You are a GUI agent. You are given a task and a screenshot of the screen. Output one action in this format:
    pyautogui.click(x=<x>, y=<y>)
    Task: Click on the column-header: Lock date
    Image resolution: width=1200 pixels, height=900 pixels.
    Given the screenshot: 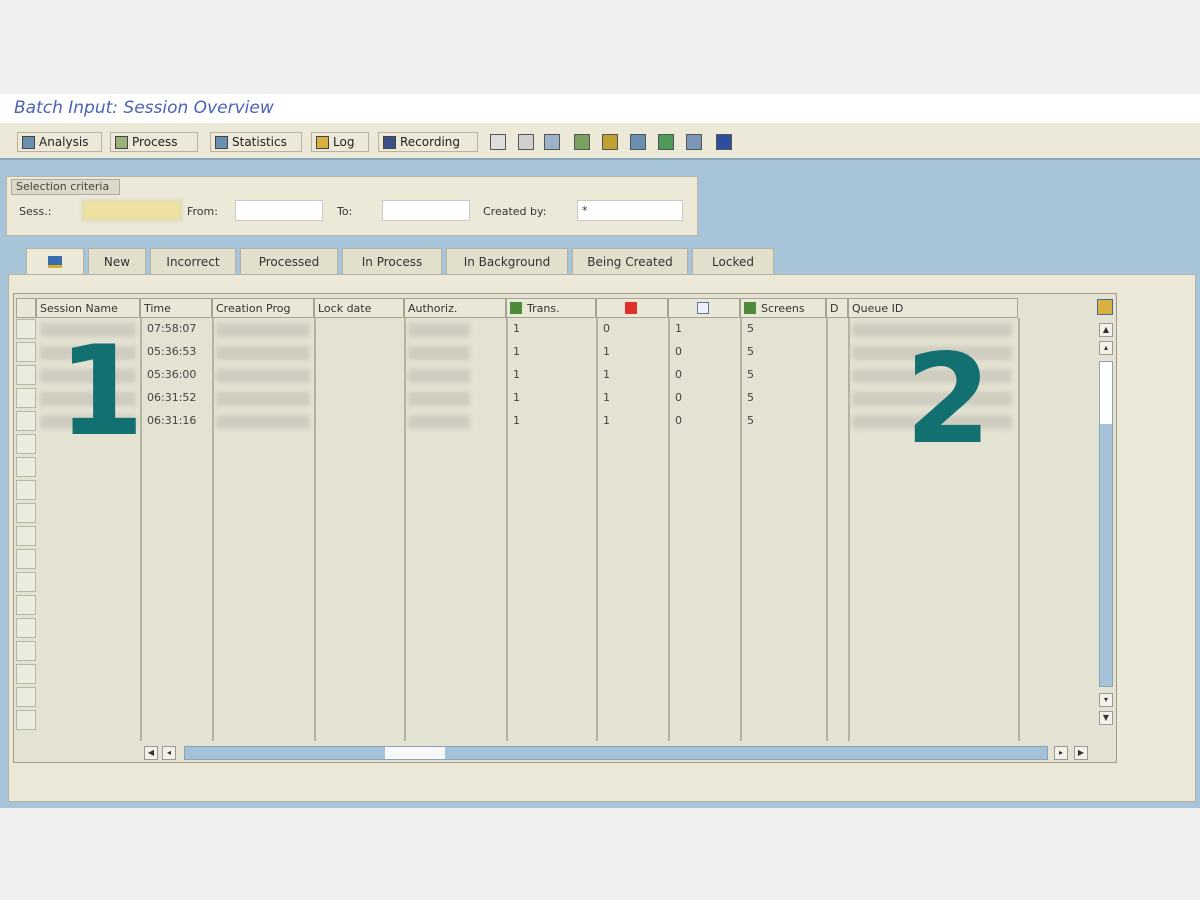 What is the action you would take?
    pyautogui.click(x=359, y=308)
    